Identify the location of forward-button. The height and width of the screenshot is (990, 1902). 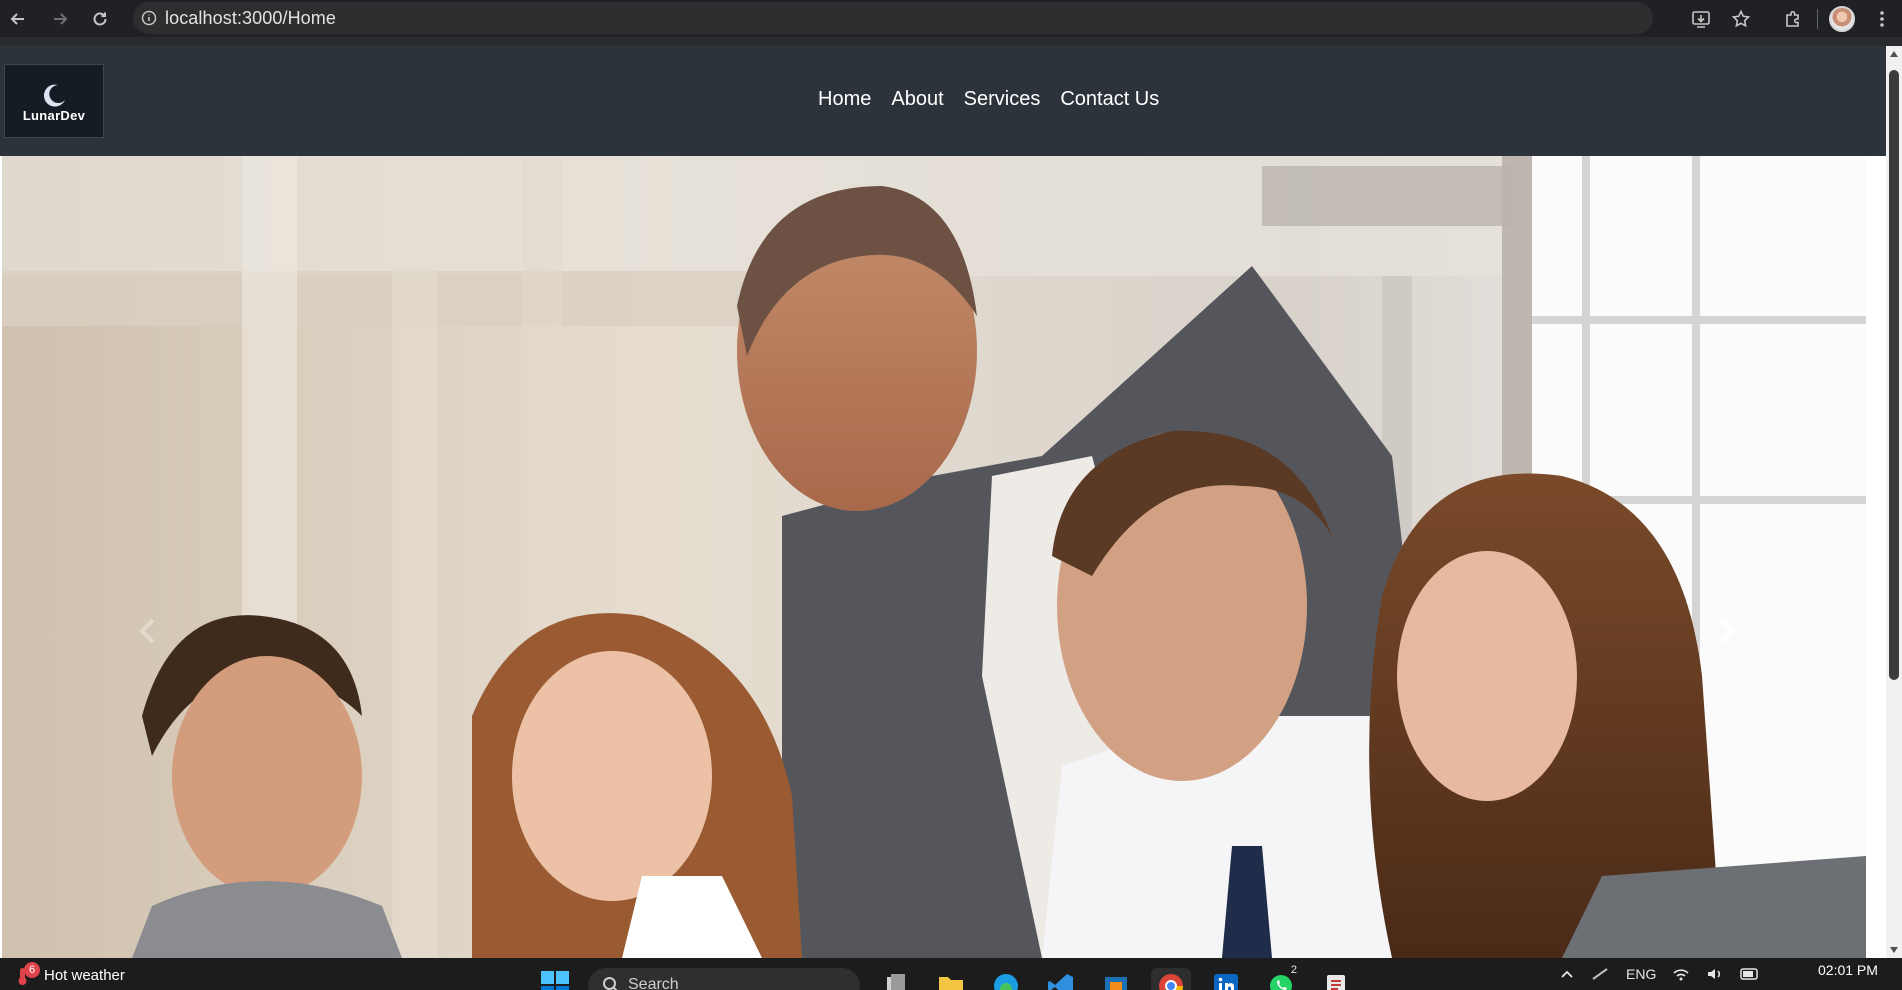
(60, 19).